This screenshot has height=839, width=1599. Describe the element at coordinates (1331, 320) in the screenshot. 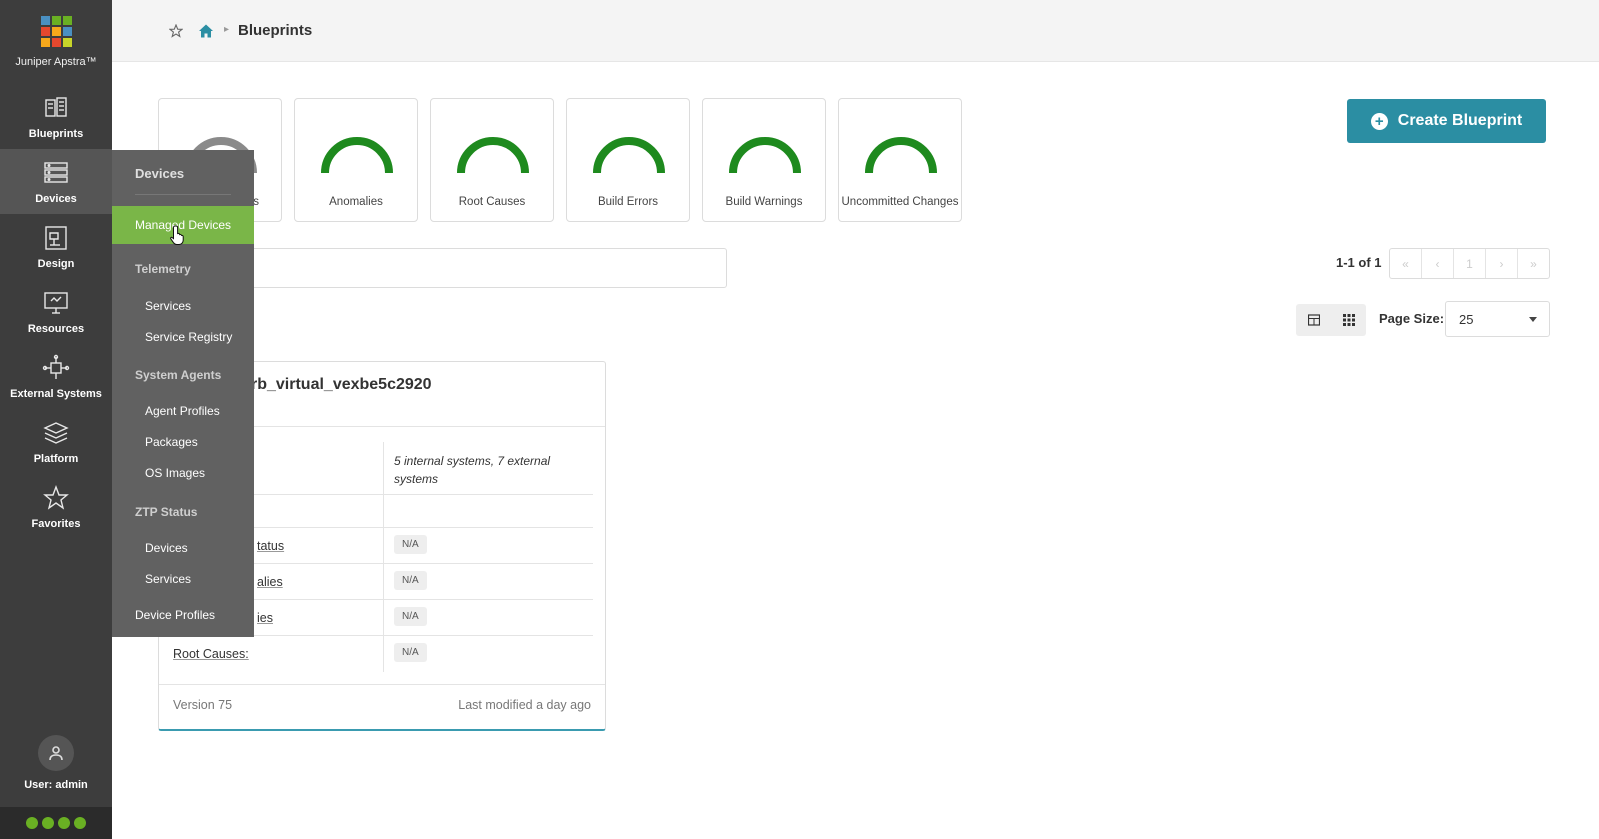

I see `view-toggle` at that location.